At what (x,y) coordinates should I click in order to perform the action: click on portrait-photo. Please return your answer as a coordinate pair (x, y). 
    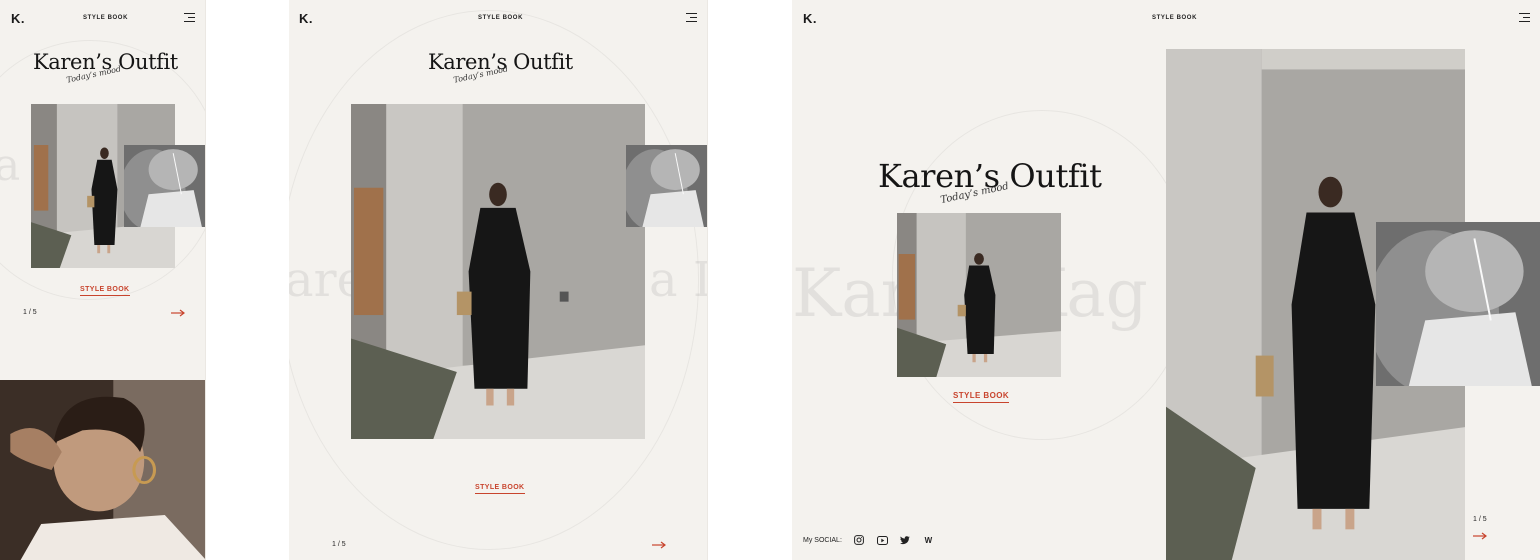
    Looking at the image, I should click on (102, 470).